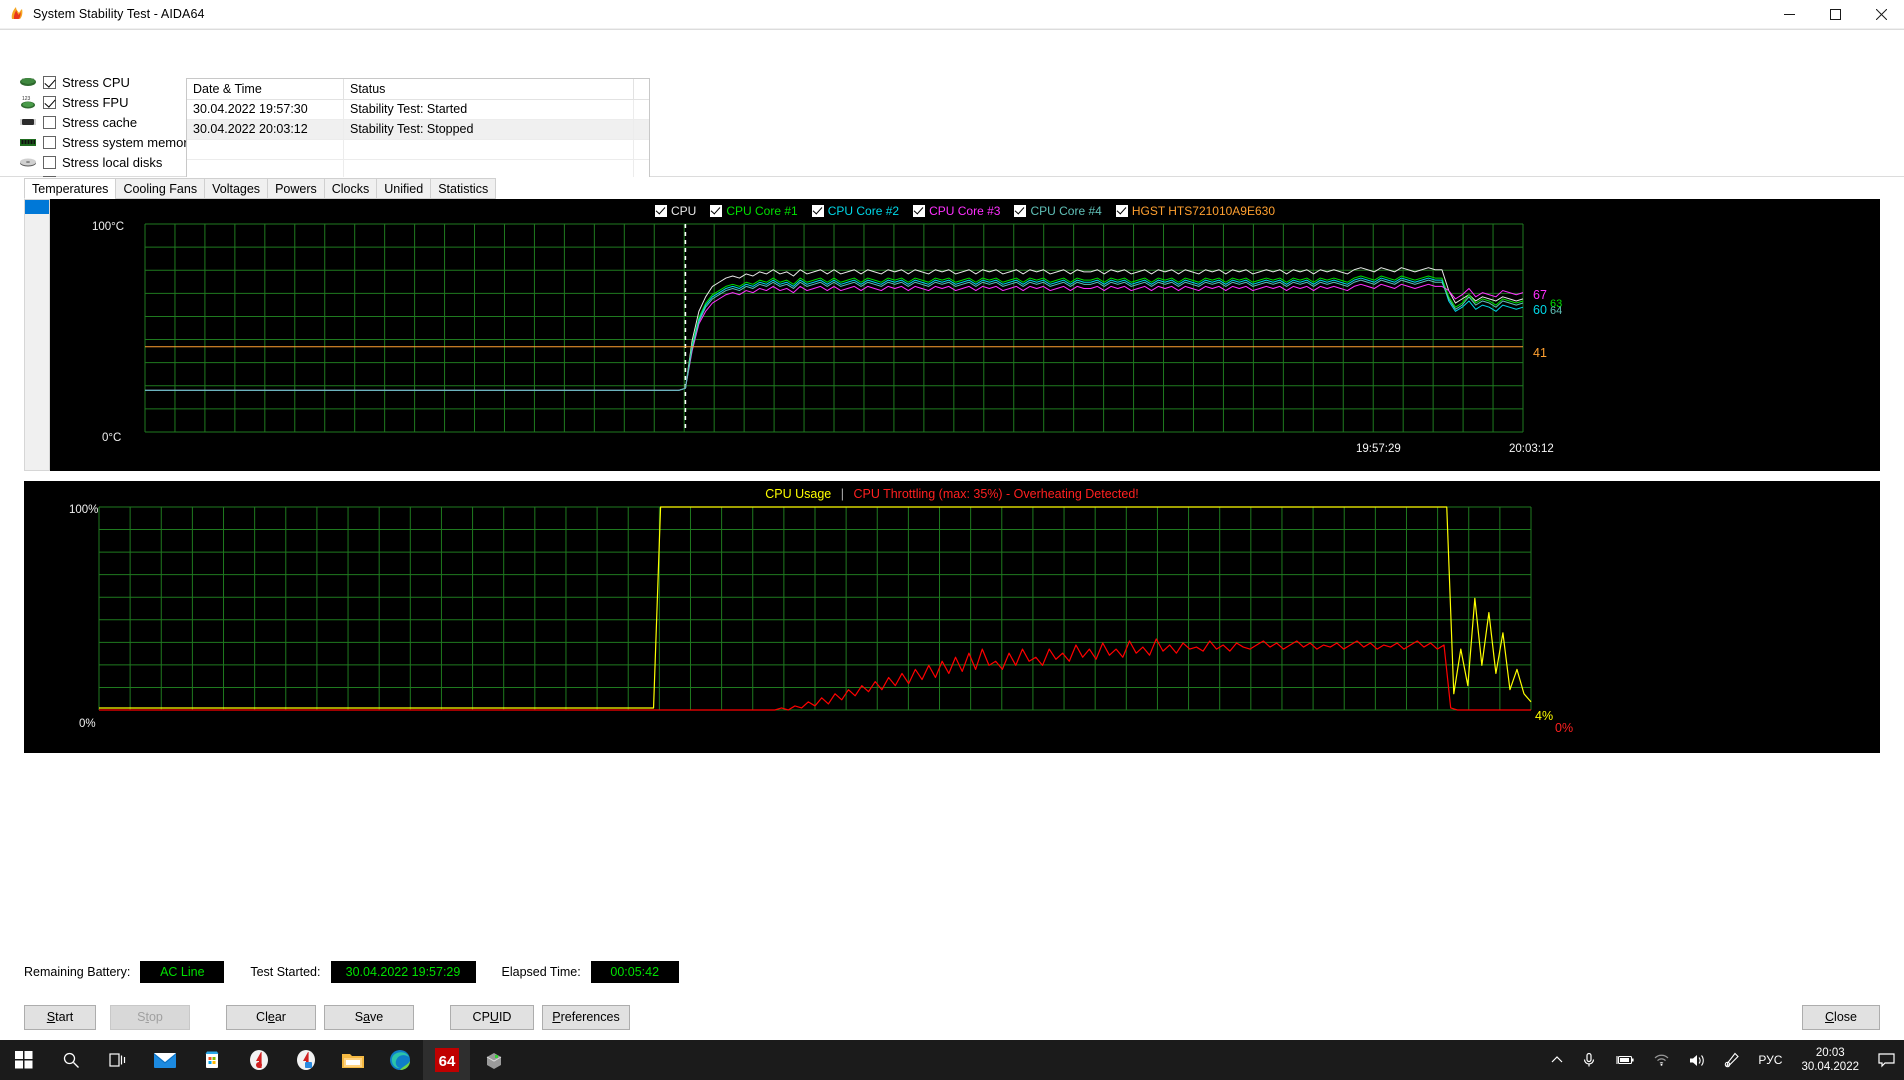  What do you see at coordinates (211, 1060) in the screenshot?
I see `microsoft-store-icon` at bounding box center [211, 1060].